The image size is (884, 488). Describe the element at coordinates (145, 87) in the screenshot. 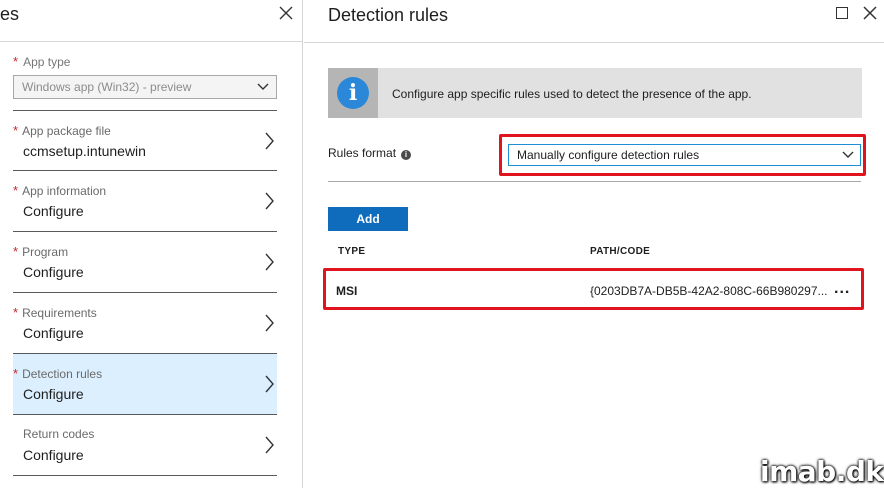

I see `app-type-select: Windows app (Win32) - preview` at that location.